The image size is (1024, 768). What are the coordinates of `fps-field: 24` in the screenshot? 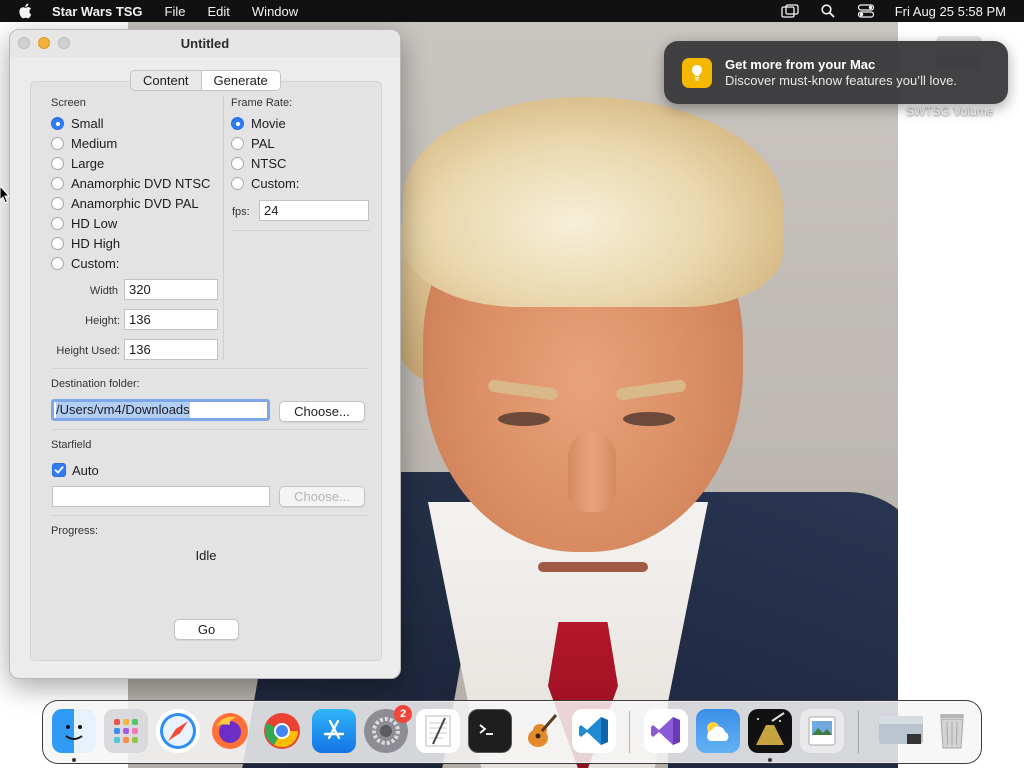 It's located at (314, 210).